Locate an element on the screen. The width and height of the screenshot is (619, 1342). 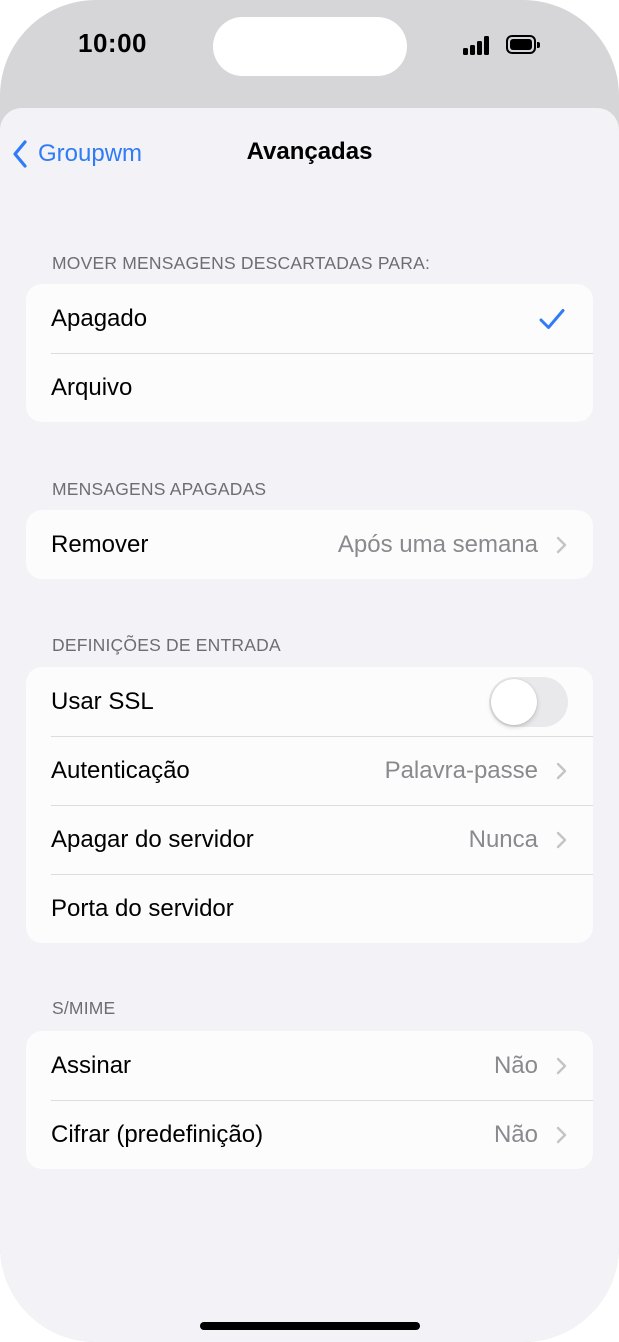
move-discarded-group: Apagado Arquivo is located at coordinates (309, 353).